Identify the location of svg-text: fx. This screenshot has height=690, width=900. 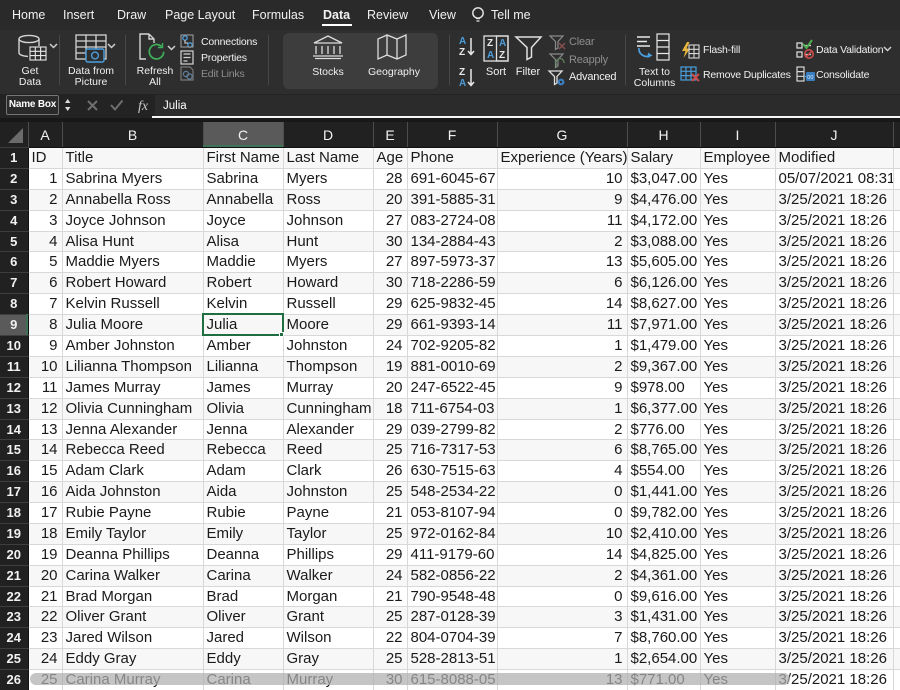
(143, 106).